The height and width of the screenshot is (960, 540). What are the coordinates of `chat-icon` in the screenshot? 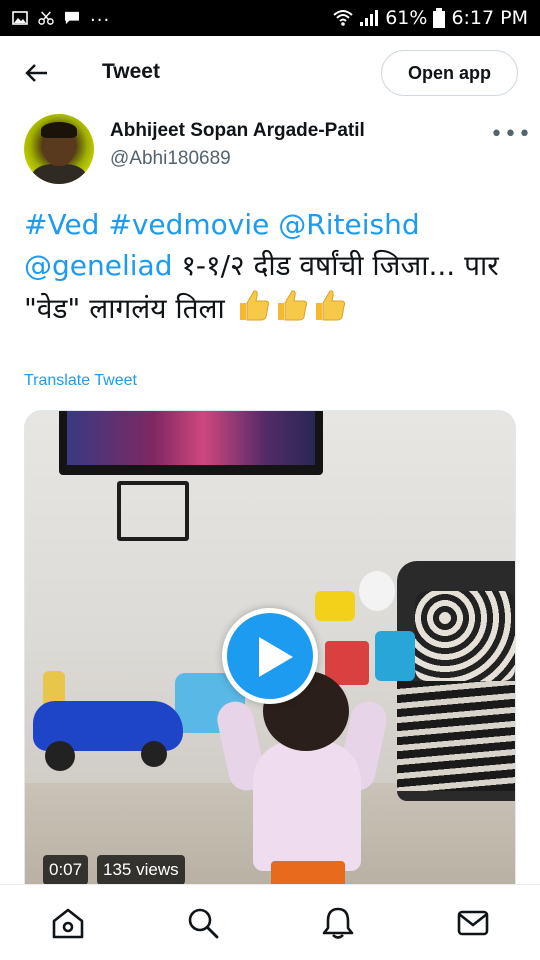 It's located at (72, 18).